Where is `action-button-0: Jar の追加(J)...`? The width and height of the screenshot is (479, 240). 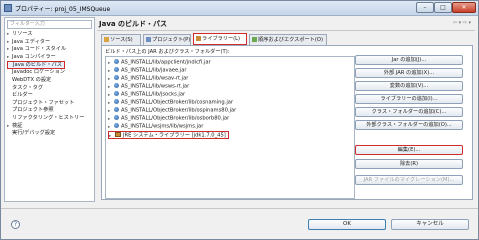
action-button-0: Jar の追加(J)... is located at coordinates (409, 60).